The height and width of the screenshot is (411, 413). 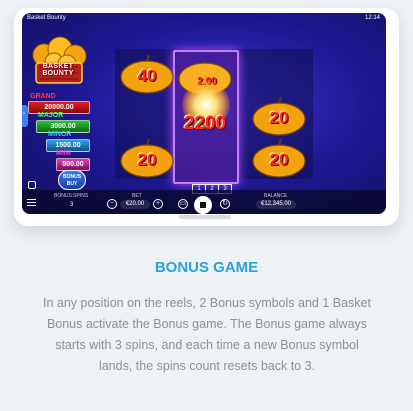 I want to click on bonus-buy-button: BONUS BUY, so click(x=72, y=180).